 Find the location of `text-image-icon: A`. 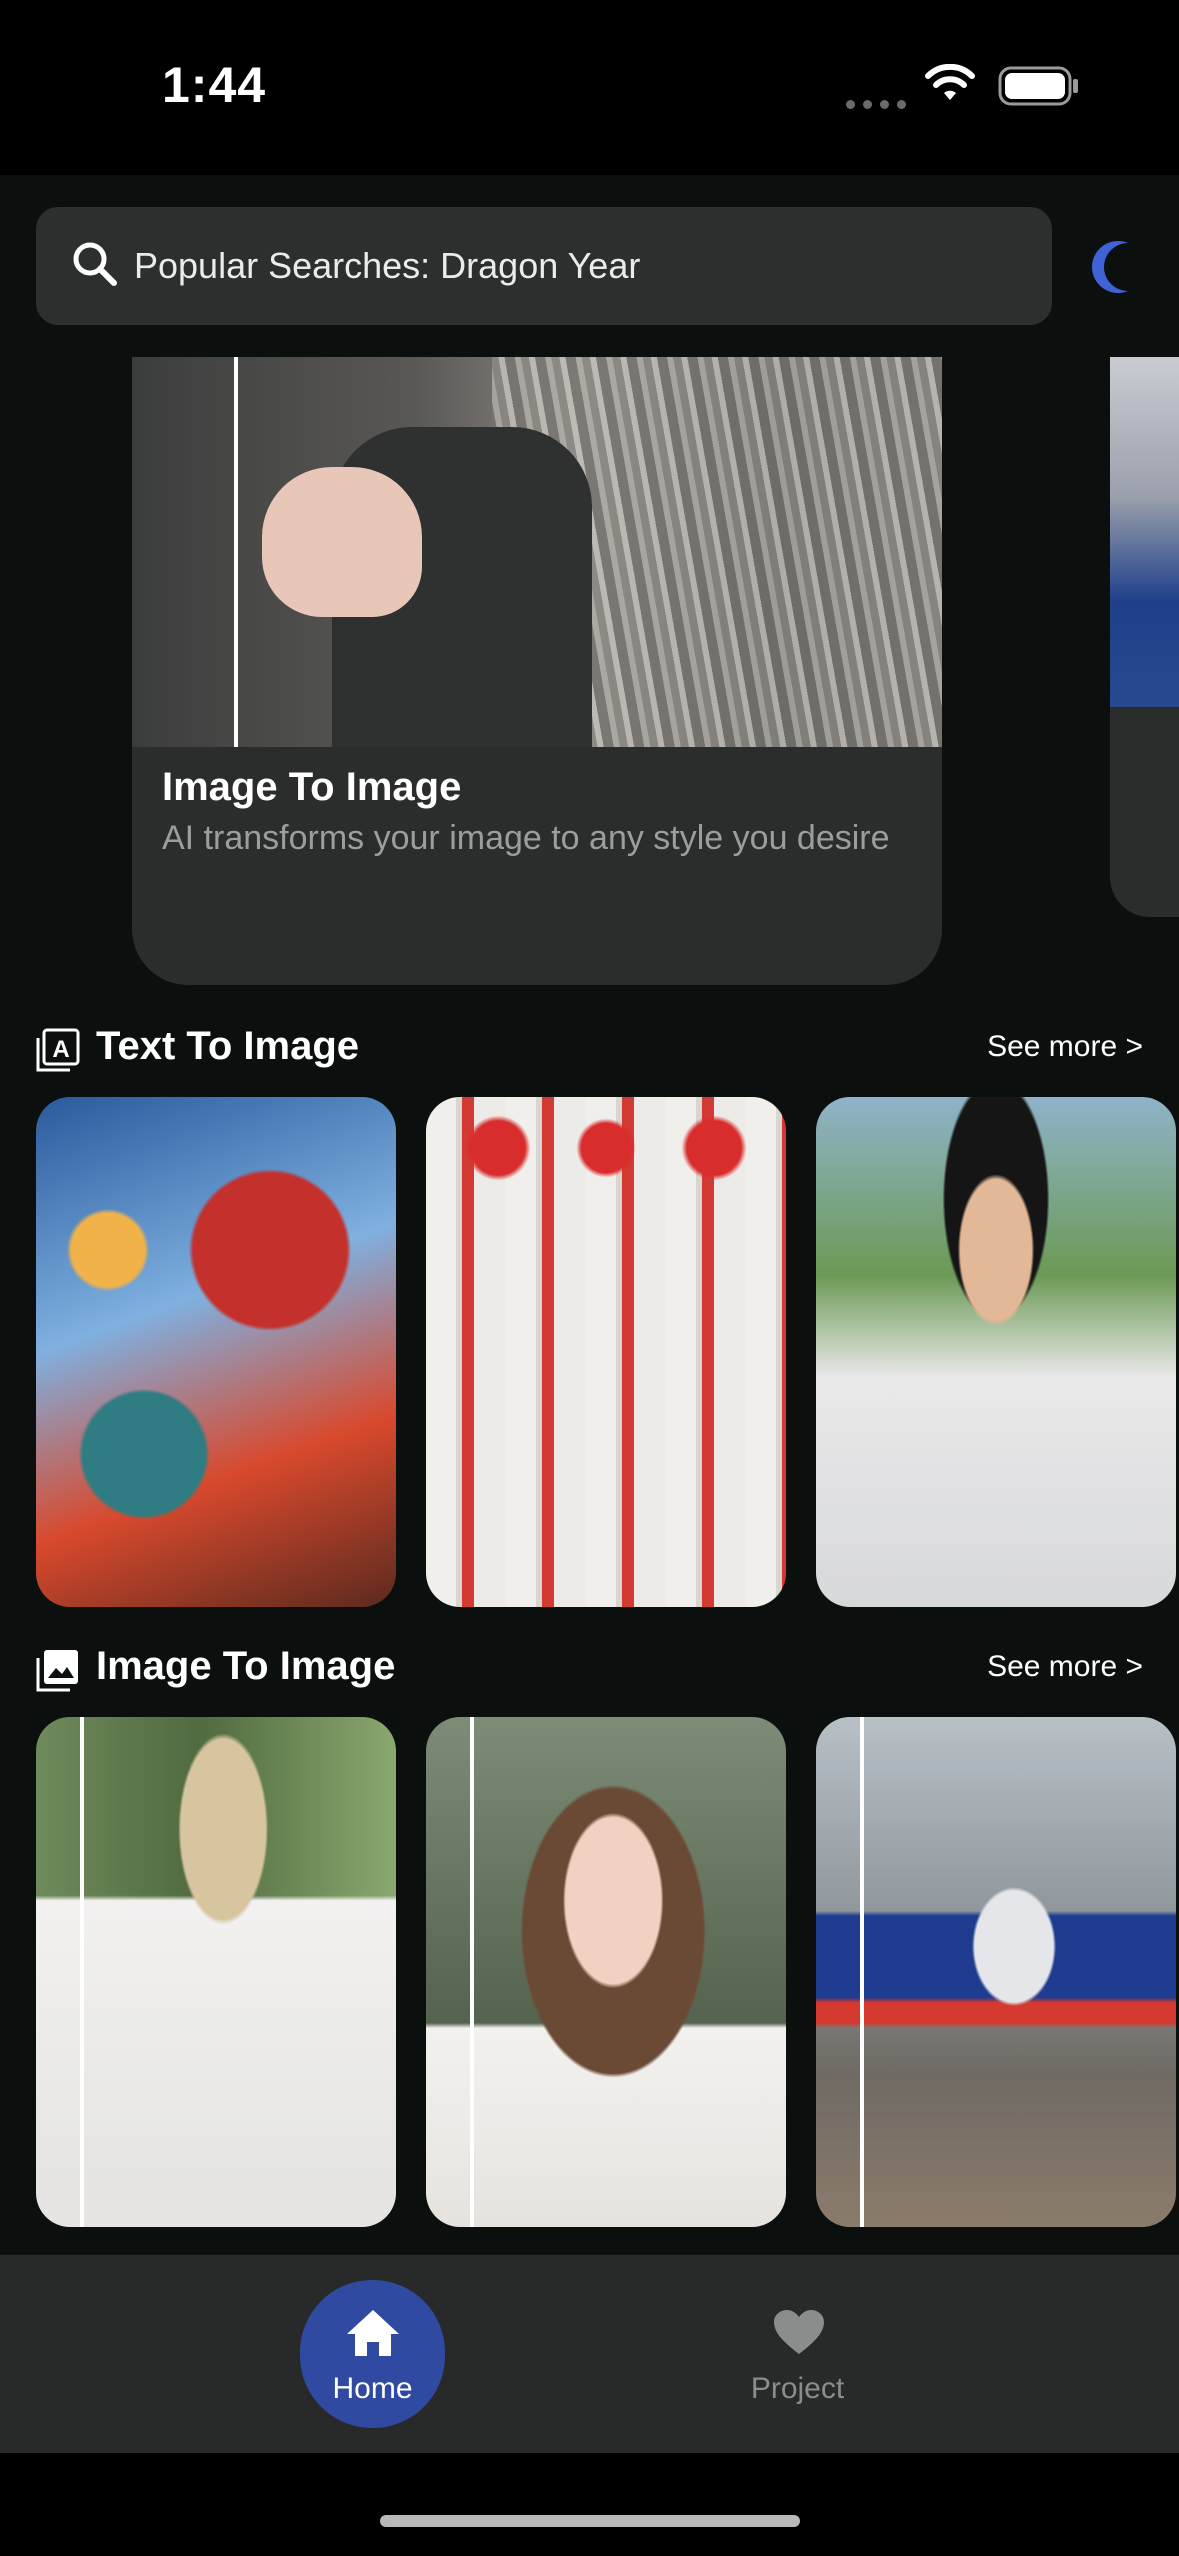

text-image-icon: A is located at coordinates (58, 1050).